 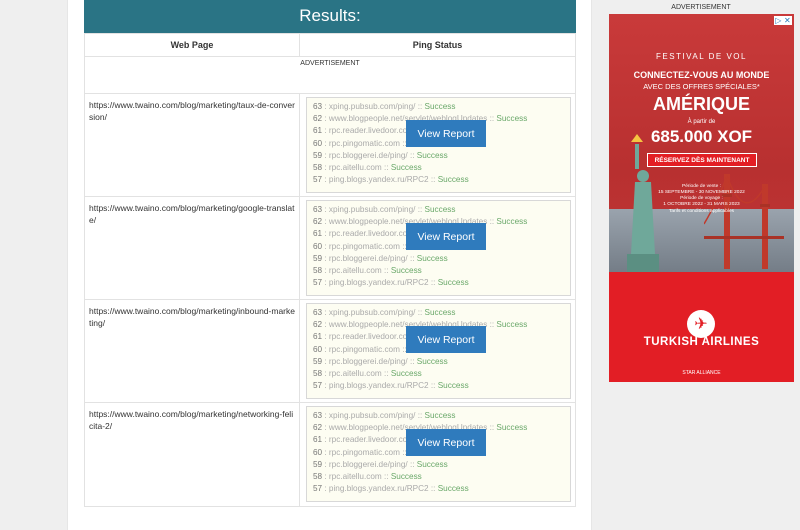 I want to click on ad-close-button: ▷ ✕, so click(x=783, y=20).